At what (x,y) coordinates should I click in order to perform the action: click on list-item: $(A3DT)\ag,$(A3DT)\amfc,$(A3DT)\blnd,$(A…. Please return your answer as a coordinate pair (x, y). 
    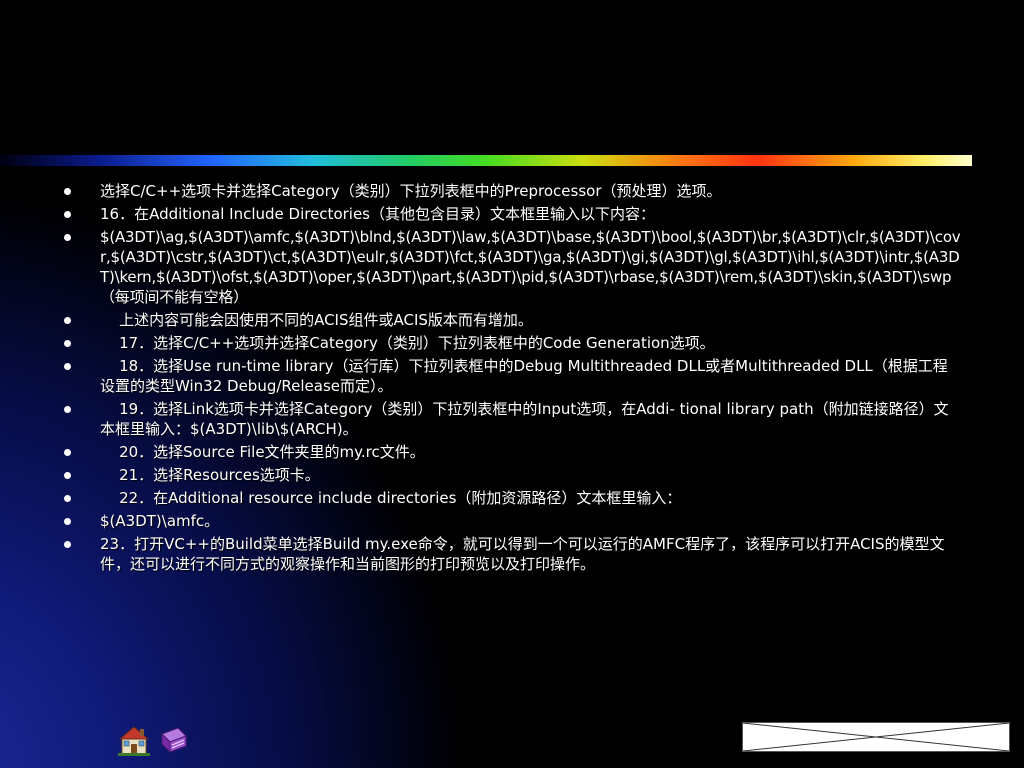
    Looking at the image, I should click on (512, 267).